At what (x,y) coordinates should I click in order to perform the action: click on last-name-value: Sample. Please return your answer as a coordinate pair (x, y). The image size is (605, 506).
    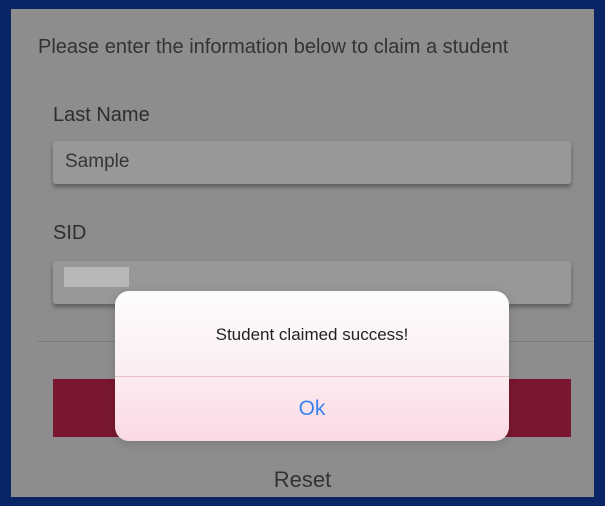
    Looking at the image, I should click on (97, 161).